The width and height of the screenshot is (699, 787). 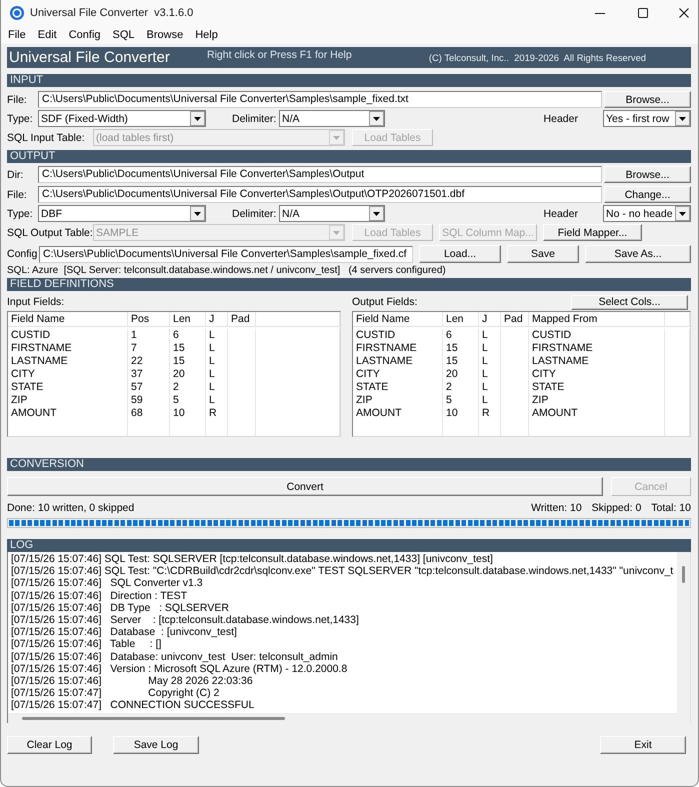 What do you see at coordinates (50, 232) in the screenshot?
I see `sql-table-label: SQL Output Table:` at bounding box center [50, 232].